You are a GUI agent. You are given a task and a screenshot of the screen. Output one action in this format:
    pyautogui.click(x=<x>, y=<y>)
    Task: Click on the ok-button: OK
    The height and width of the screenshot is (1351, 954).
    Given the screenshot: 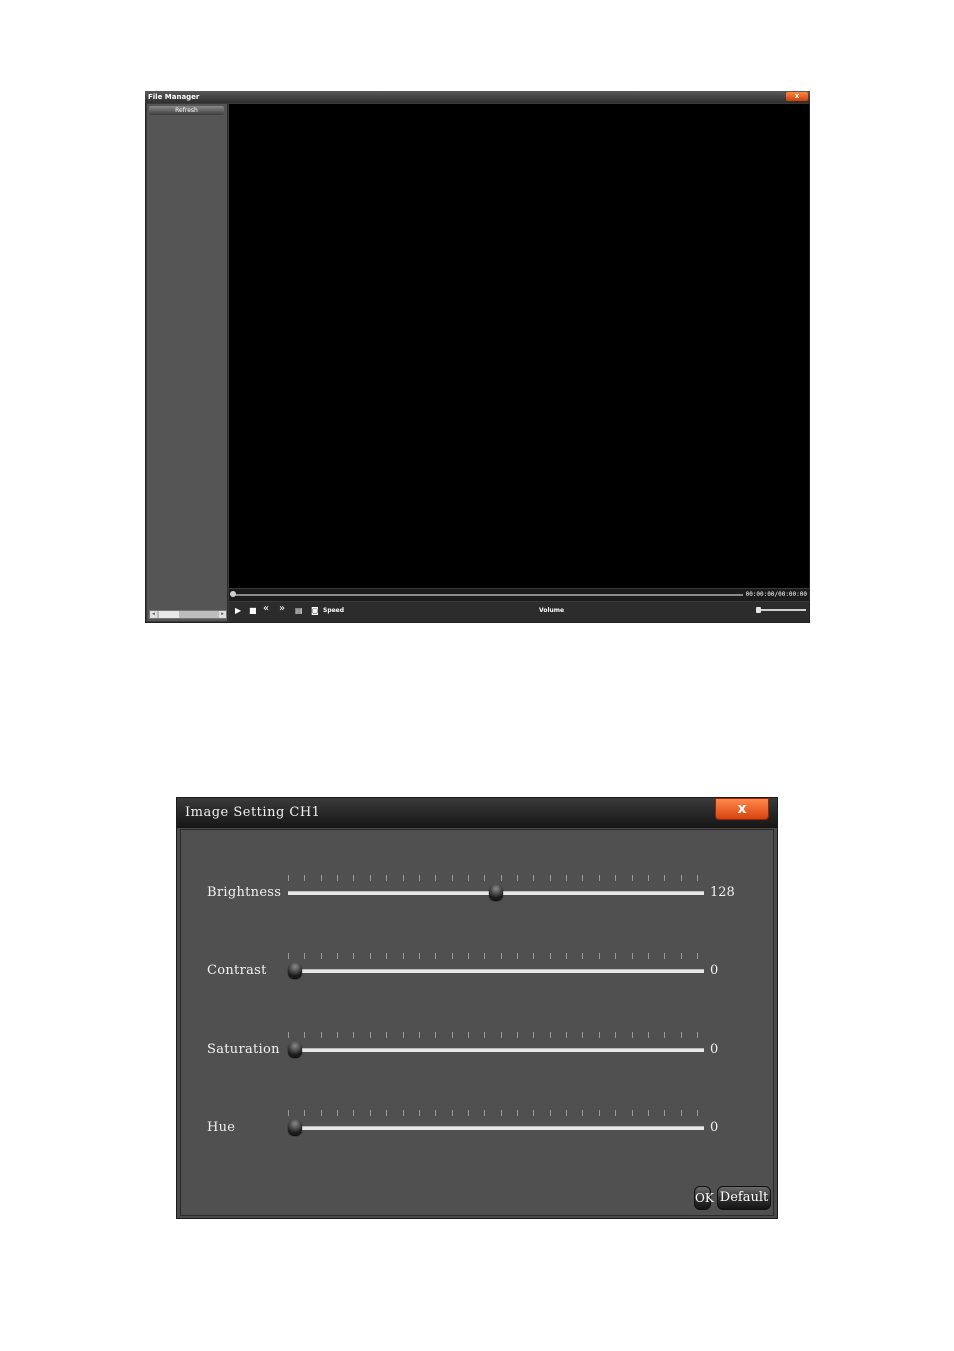 What is the action you would take?
    pyautogui.click(x=704, y=1198)
    